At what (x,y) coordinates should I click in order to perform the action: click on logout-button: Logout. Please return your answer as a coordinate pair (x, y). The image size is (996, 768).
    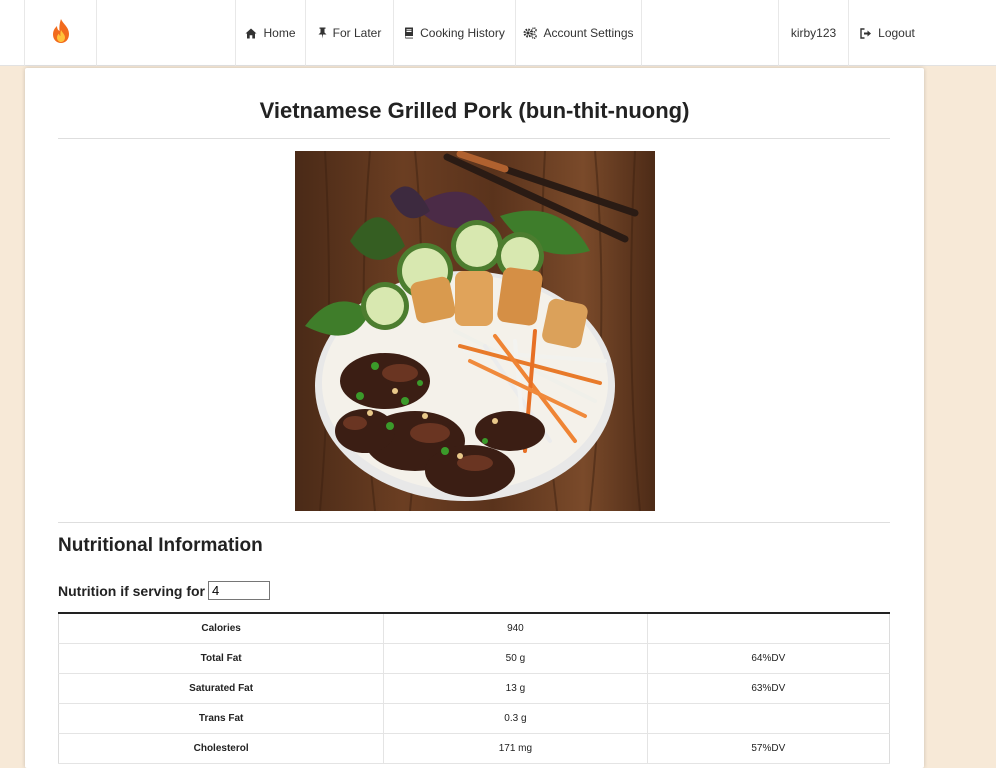
    Looking at the image, I should click on (887, 33).